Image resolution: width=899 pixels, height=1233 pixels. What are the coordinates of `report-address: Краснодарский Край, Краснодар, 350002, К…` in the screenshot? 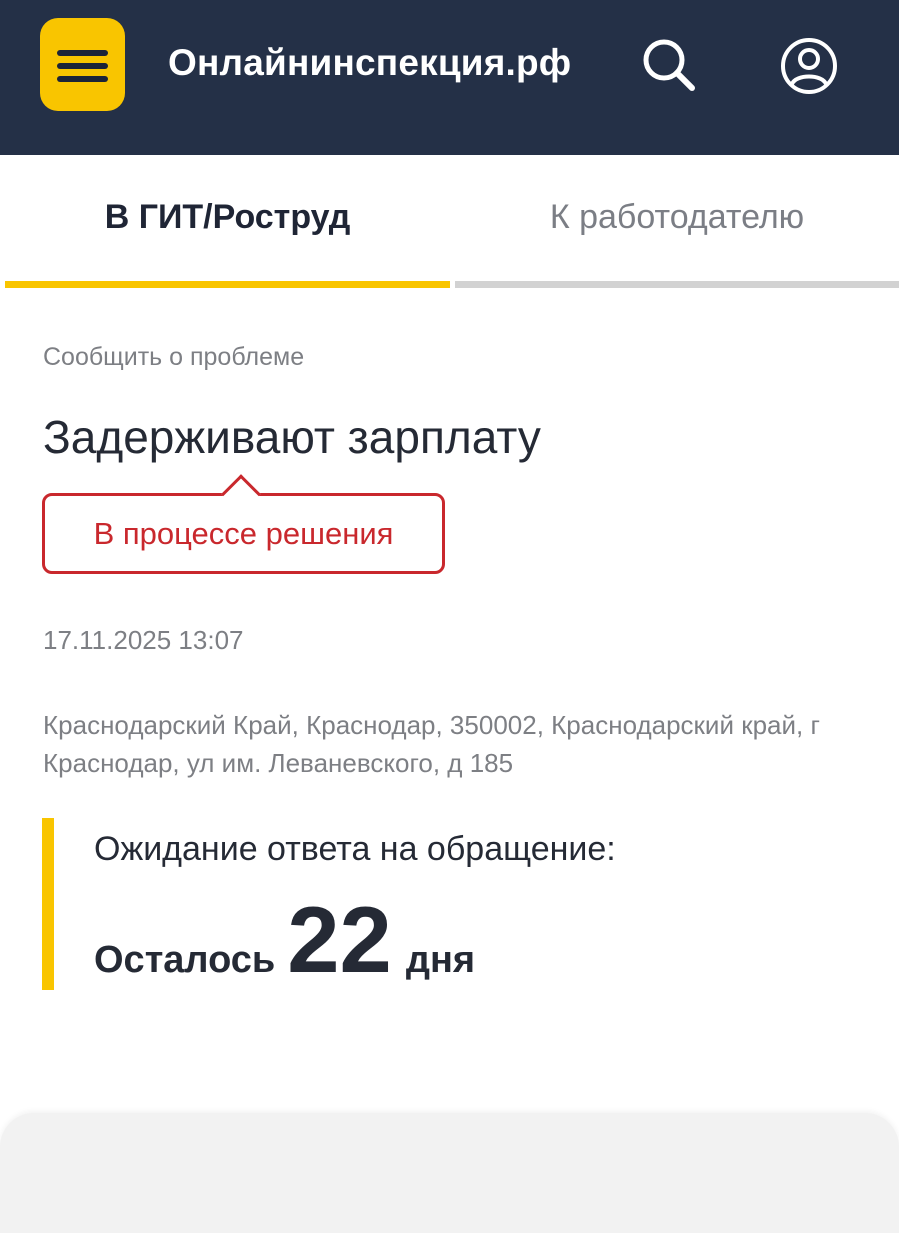 It's located at (431, 744).